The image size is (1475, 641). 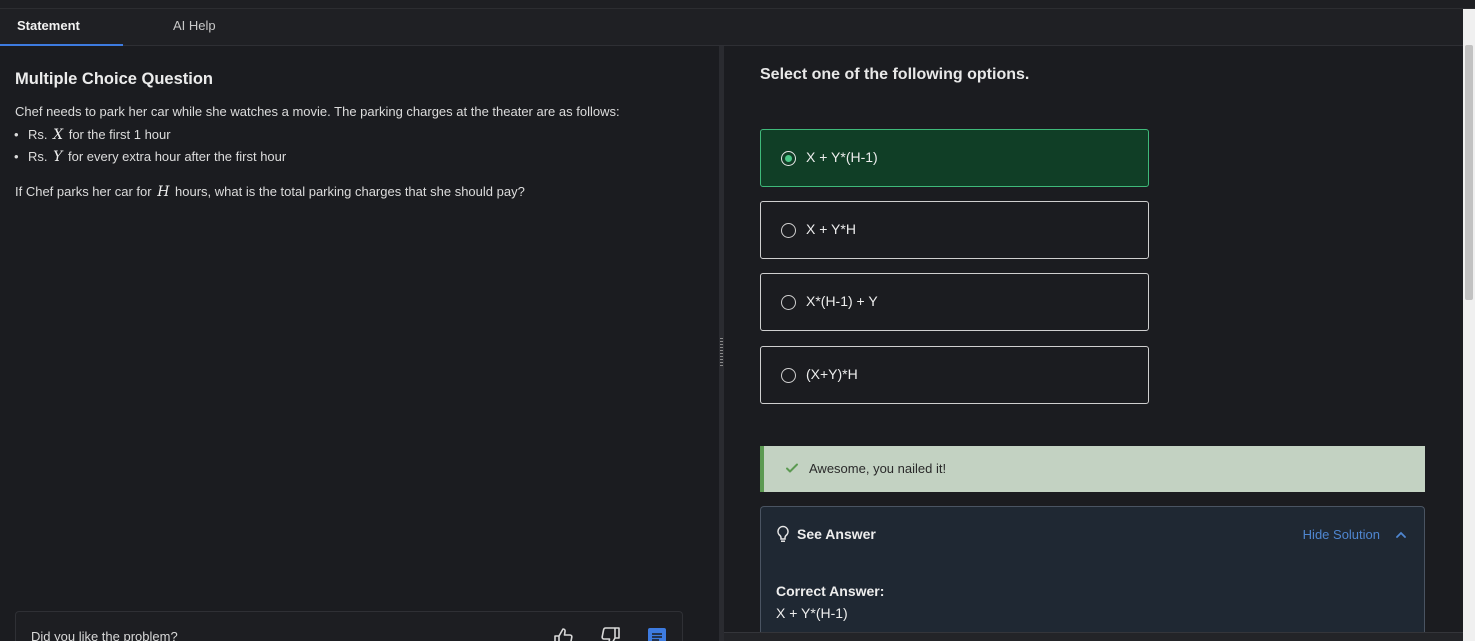 What do you see at coordinates (842, 157) in the screenshot?
I see `option-label: X + Y*(H-1)` at bounding box center [842, 157].